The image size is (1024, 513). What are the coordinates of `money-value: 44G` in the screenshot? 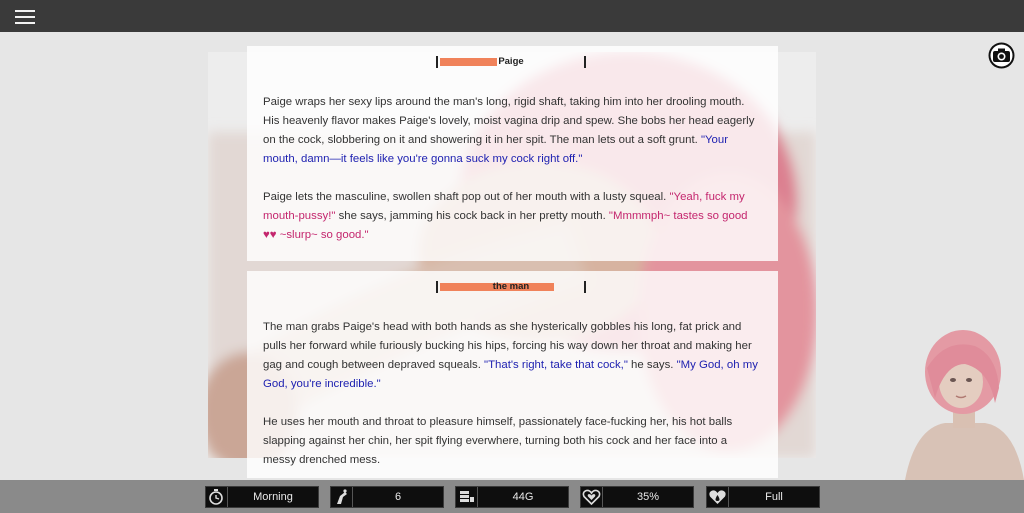 It's located at (523, 497).